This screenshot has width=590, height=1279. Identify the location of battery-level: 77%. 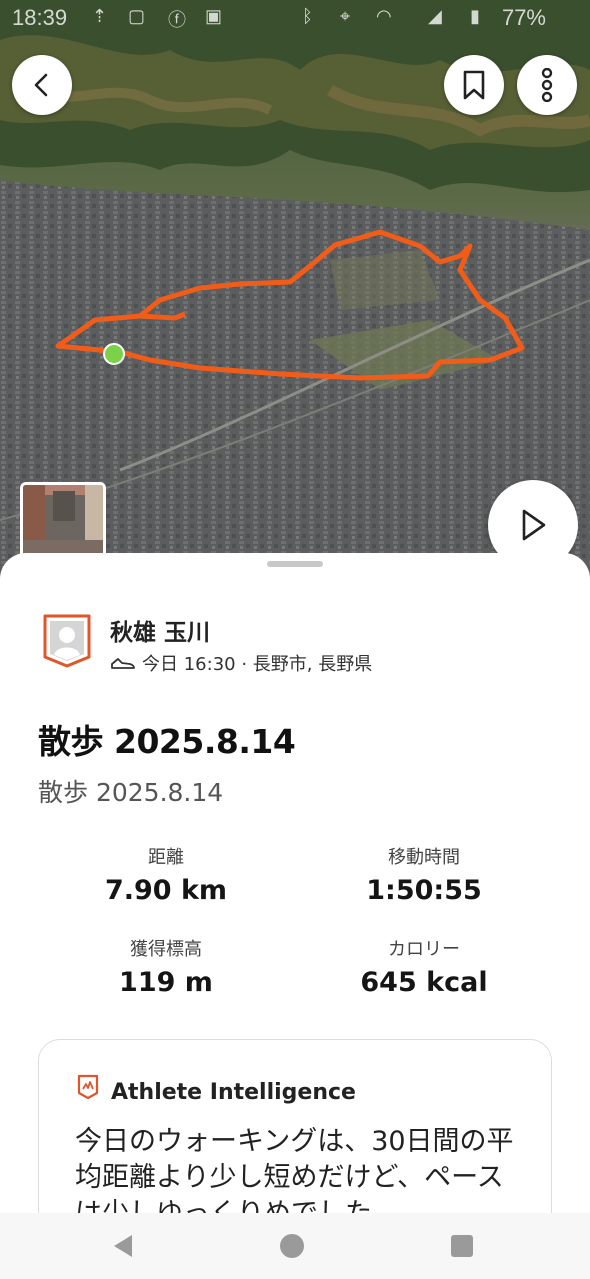
(523, 17).